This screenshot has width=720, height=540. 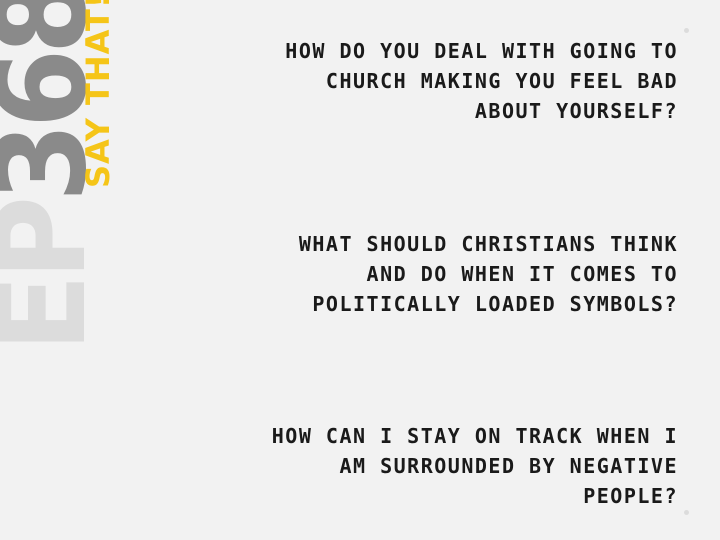 What do you see at coordinates (495, 304) in the screenshot?
I see `question-line: POLITICALLY LOADED SYMBOLS?` at bounding box center [495, 304].